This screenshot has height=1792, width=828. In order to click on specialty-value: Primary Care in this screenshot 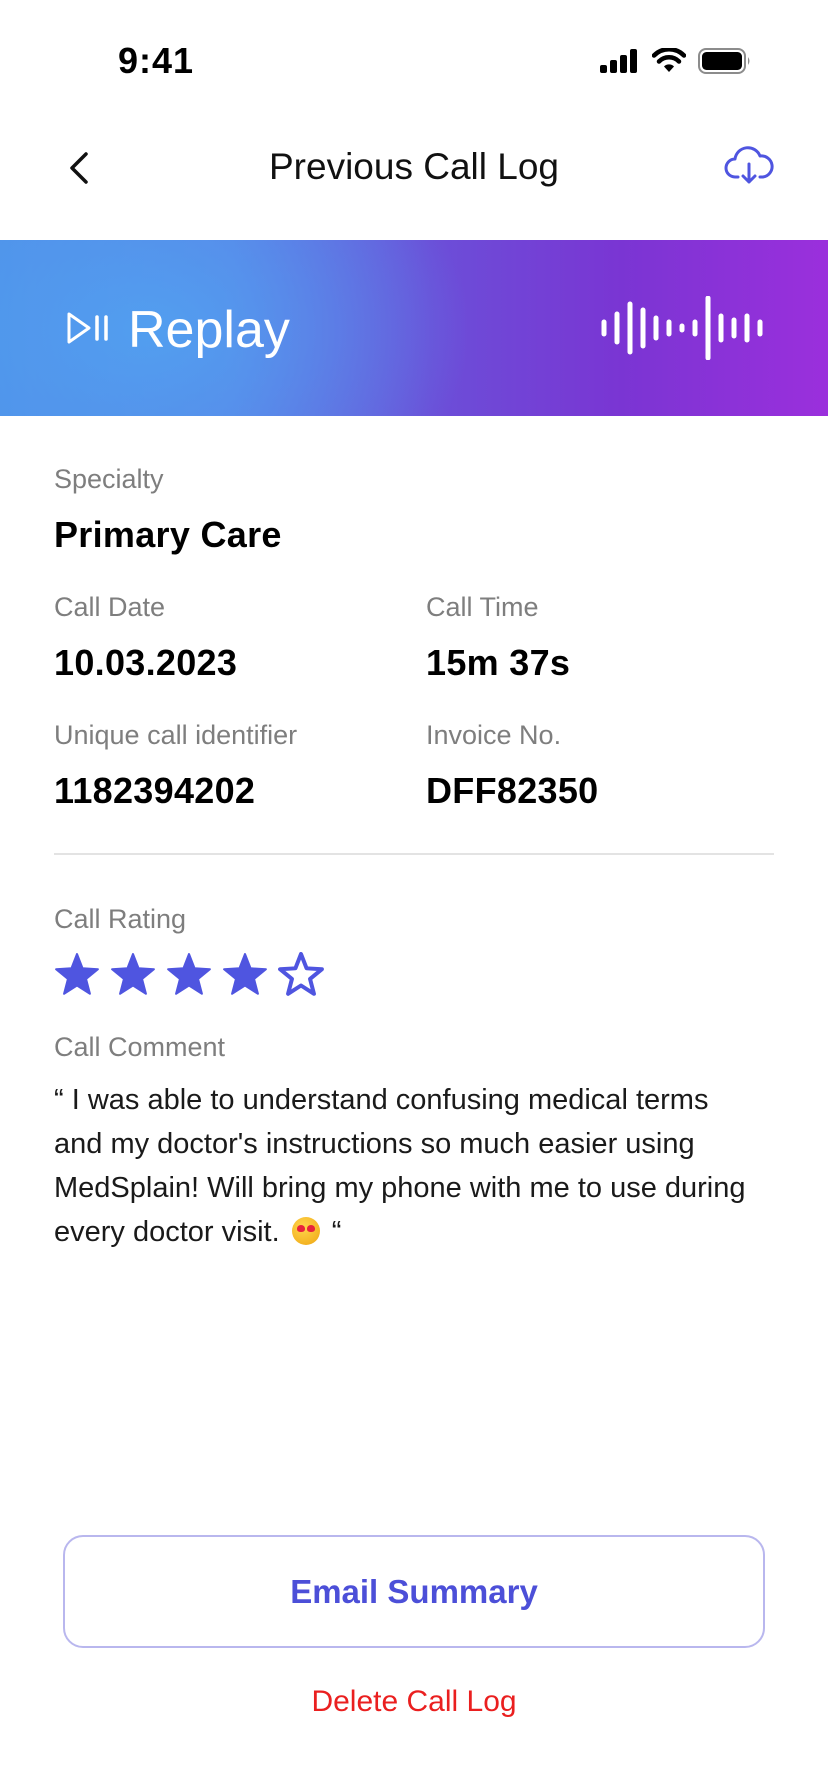, I will do `click(168, 534)`.